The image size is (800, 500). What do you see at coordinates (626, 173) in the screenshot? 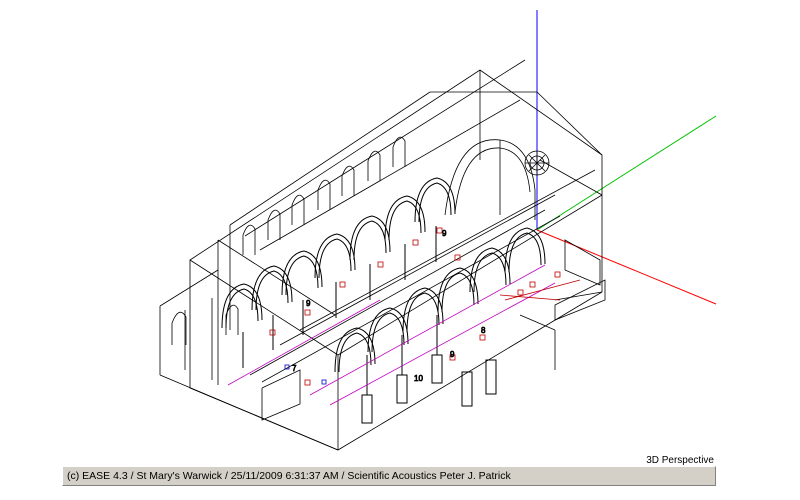
I see `y-axis` at bounding box center [626, 173].